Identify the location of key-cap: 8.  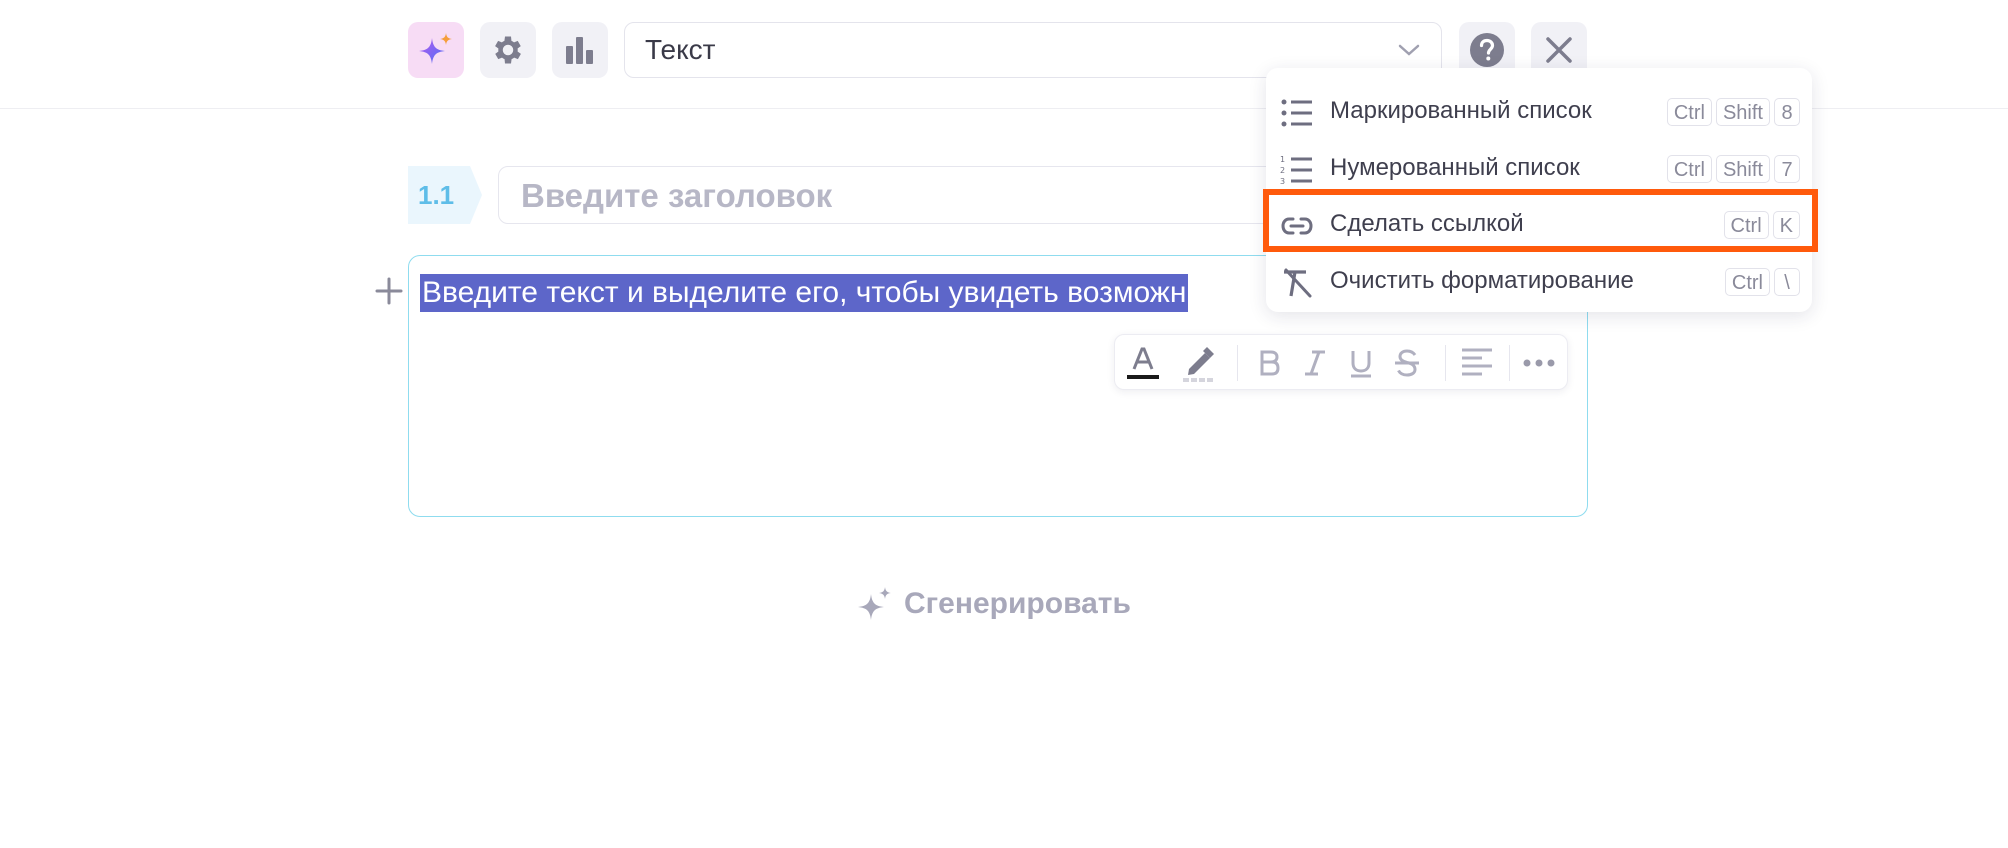
(1787, 112).